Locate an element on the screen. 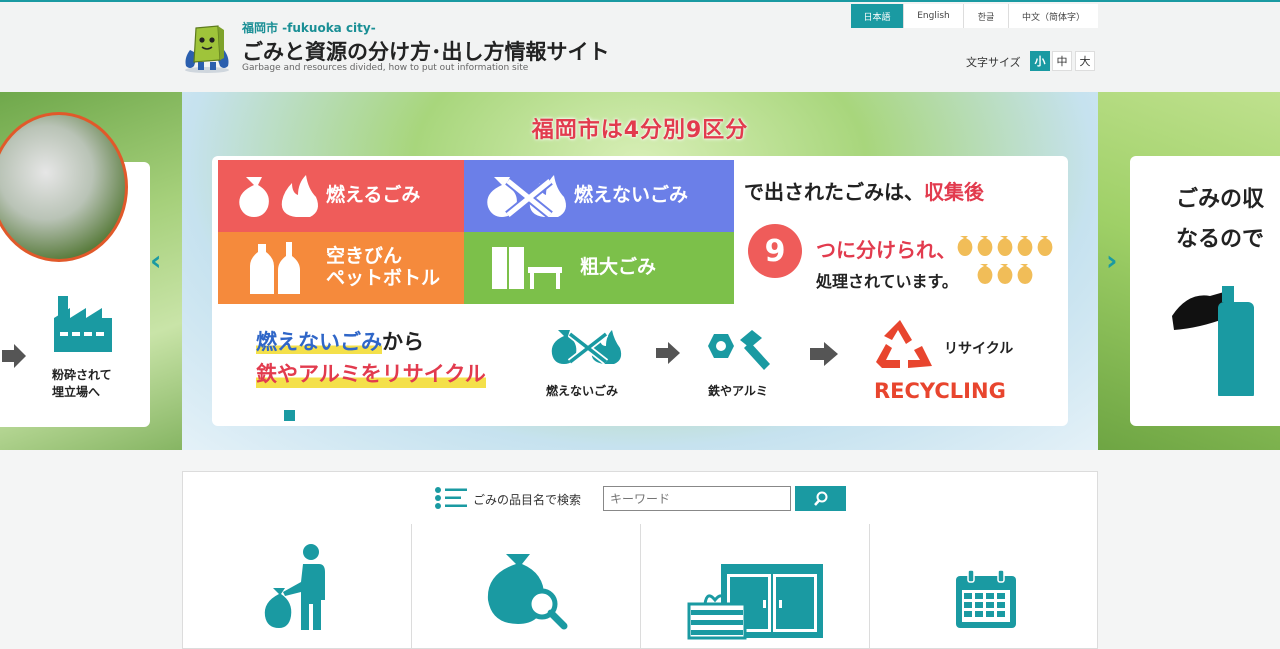 This screenshot has height=649, width=1280. left-caption-1: 粉砕されて is located at coordinates (82, 375).